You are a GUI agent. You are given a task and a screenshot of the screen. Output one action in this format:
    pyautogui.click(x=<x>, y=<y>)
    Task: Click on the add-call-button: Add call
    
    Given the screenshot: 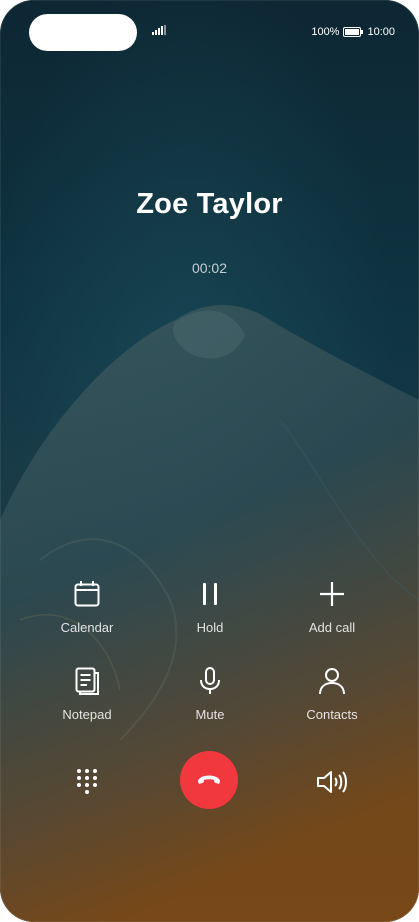 What is the action you would take?
    pyautogui.click(x=332, y=608)
    